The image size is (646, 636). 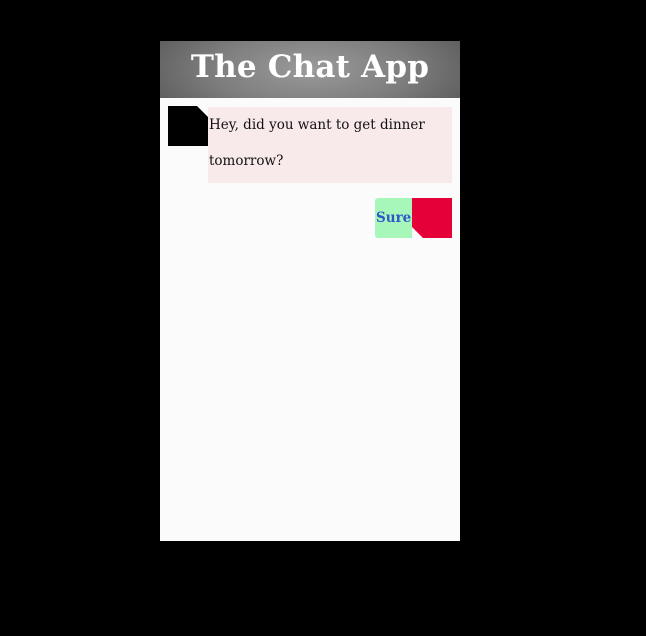 I want to click on app-header: The Chat App, so click(x=310, y=69).